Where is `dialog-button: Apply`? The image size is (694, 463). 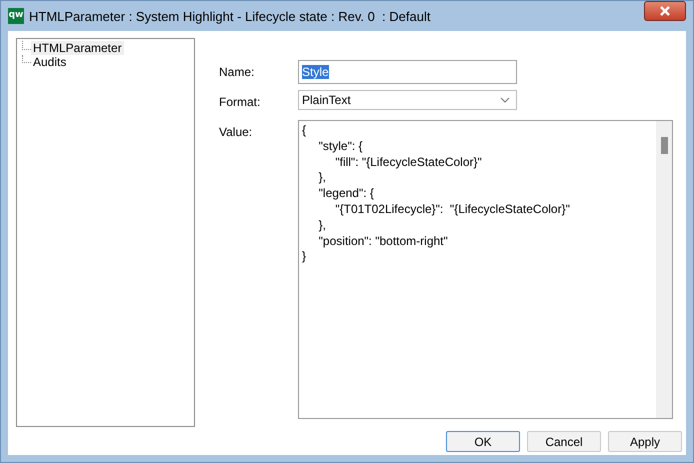
dialog-button: Apply is located at coordinates (645, 441).